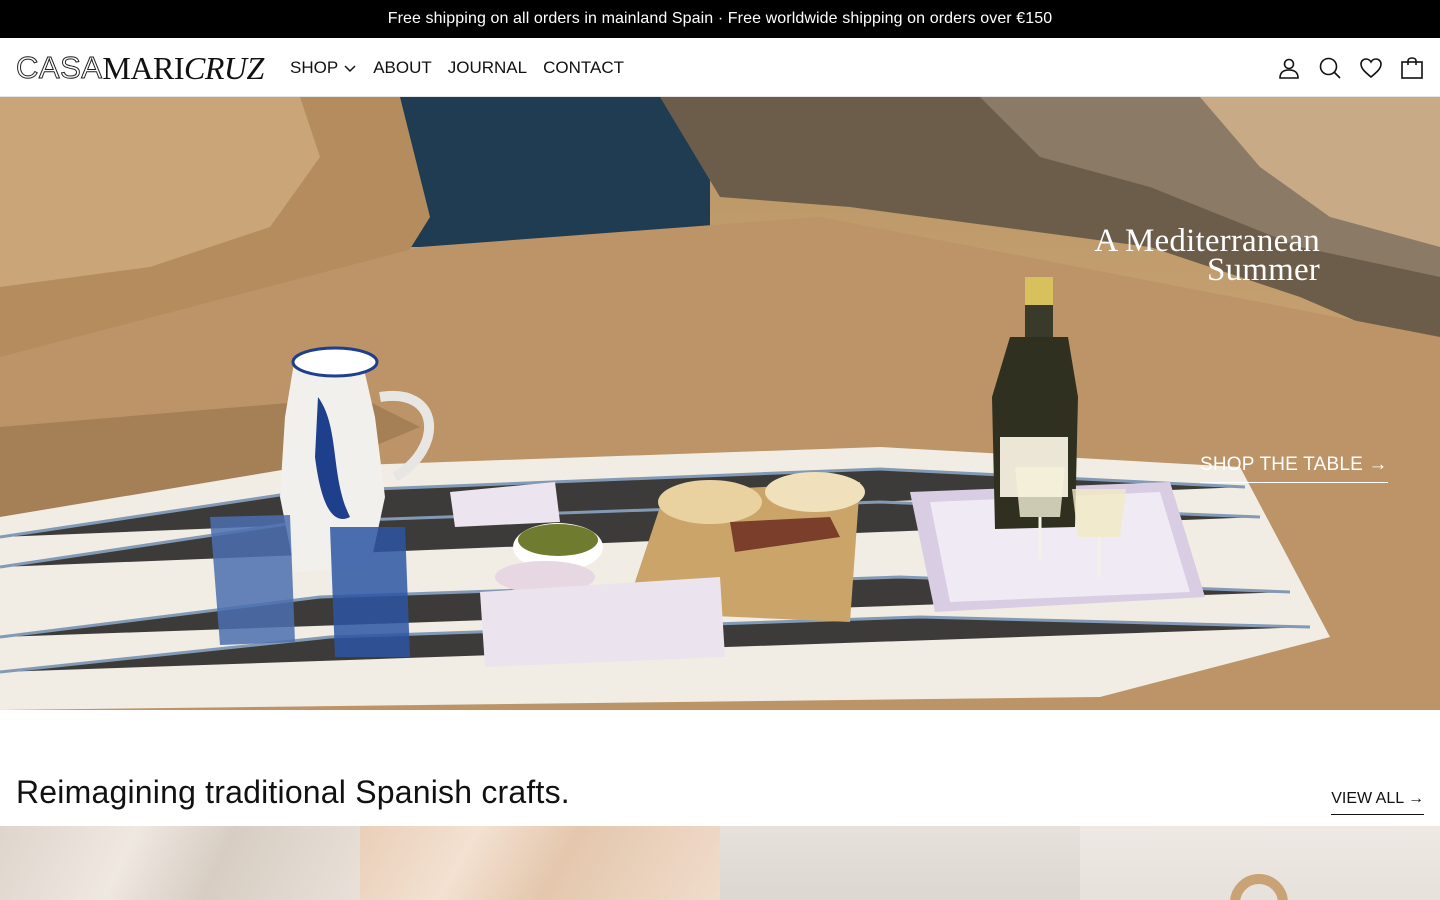 The image size is (1440, 900). I want to click on view-all-link: VIEW ALL →, so click(1377, 802).